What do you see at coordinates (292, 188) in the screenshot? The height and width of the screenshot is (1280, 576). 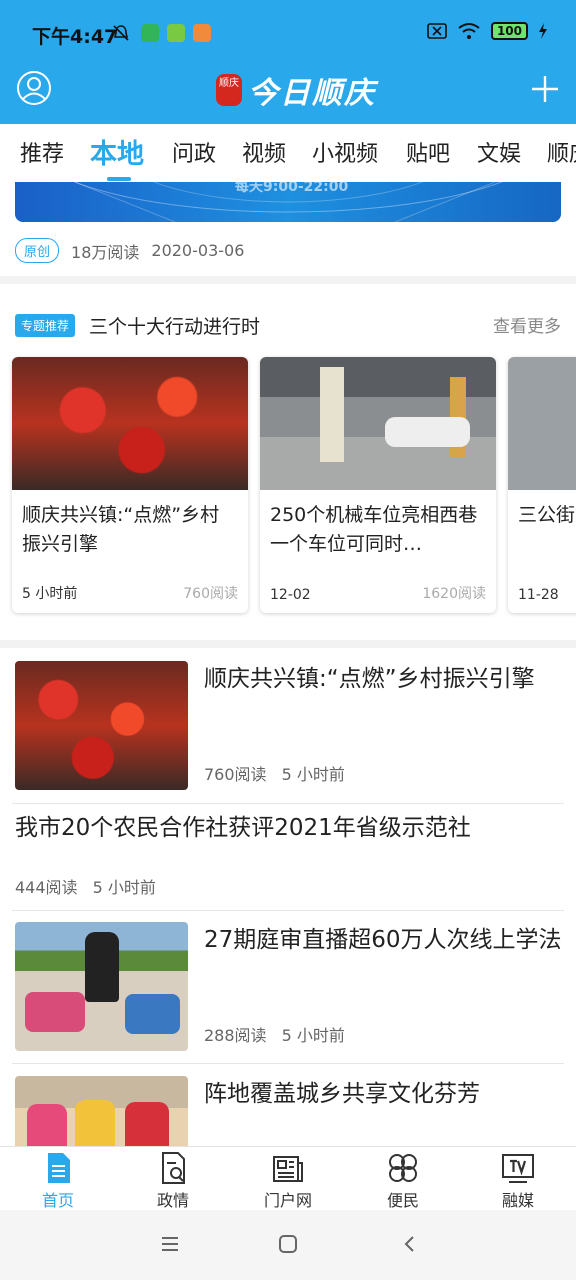 I see `banner-text: 每天9:00-22:00` at bounding box center [292, 188].